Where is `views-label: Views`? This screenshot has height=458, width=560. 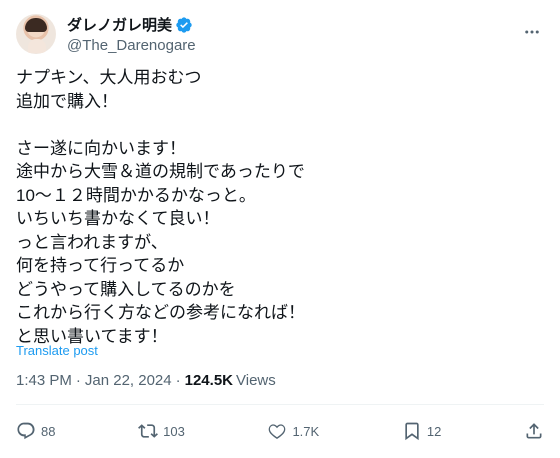
views-label: Views is located at coordinates (256, 380).